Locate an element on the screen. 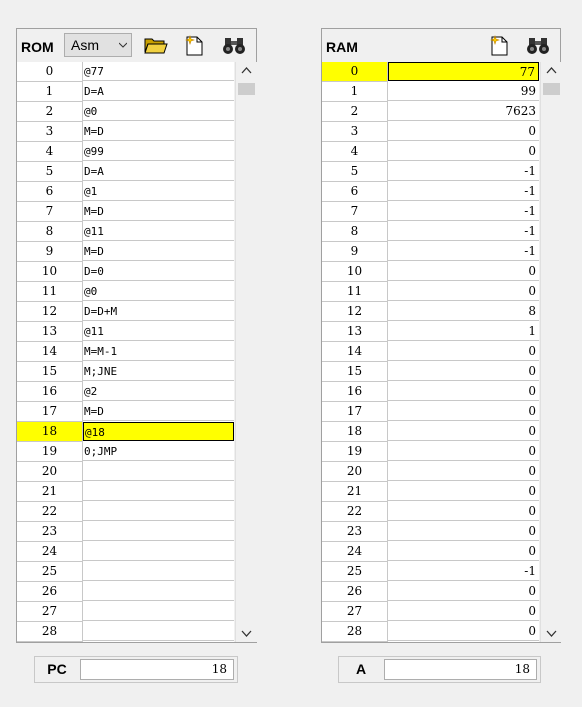 The image size is (582, 707). ram-row: 8 -1 is located at coordinates (430, 232).